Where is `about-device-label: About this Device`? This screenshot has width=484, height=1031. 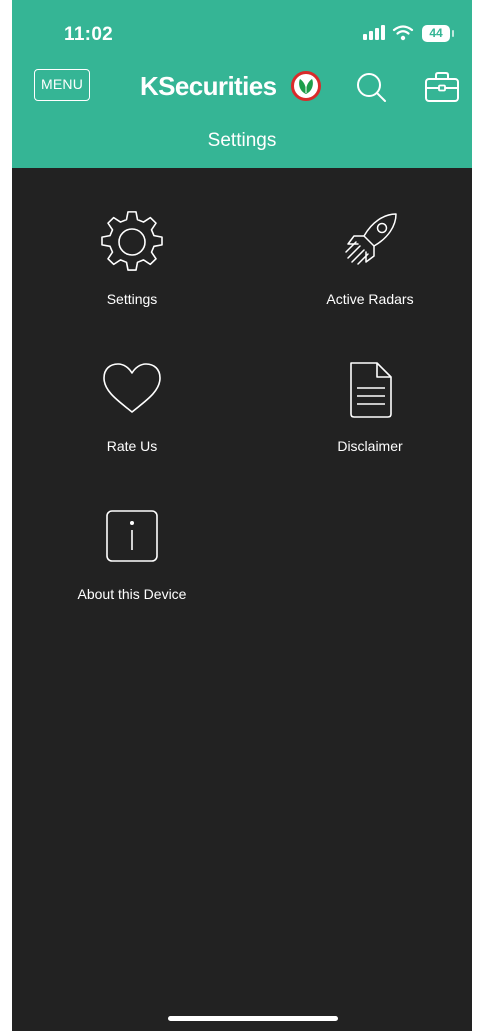
about-device-label: About this Device is located at coordinates (132, 594).